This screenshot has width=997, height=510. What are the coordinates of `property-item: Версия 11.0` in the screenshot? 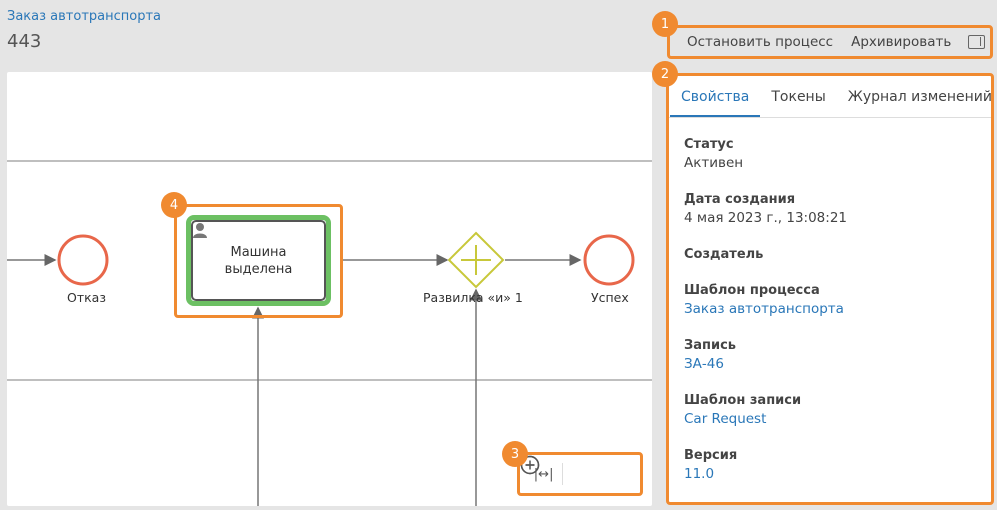 It's located at (830, 465).